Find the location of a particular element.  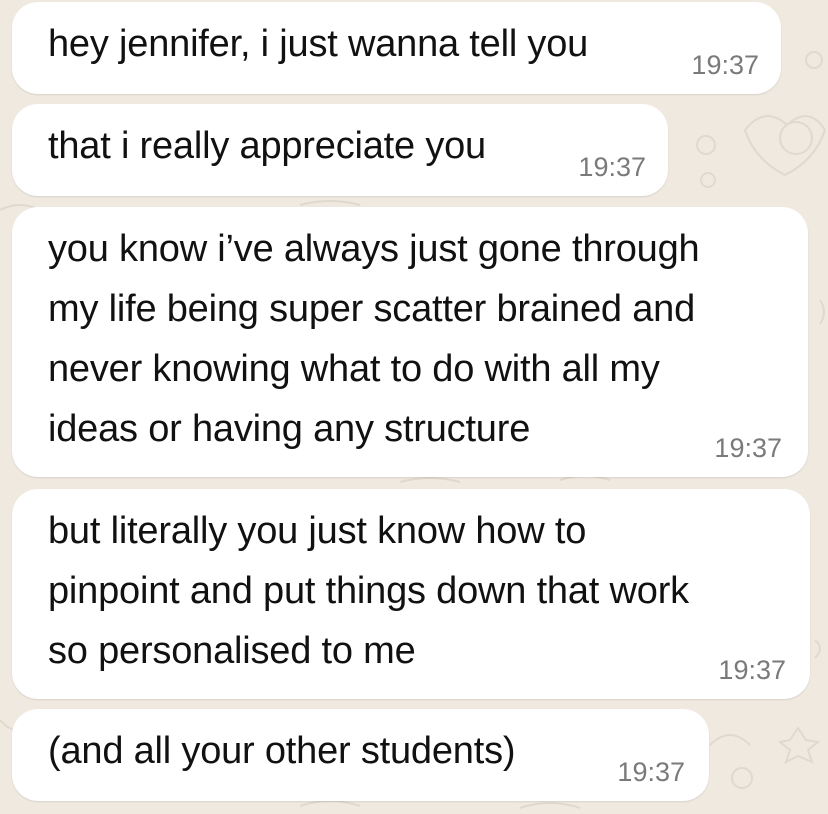

message-text: (and all your other students) is located at coordinates (282, 751).